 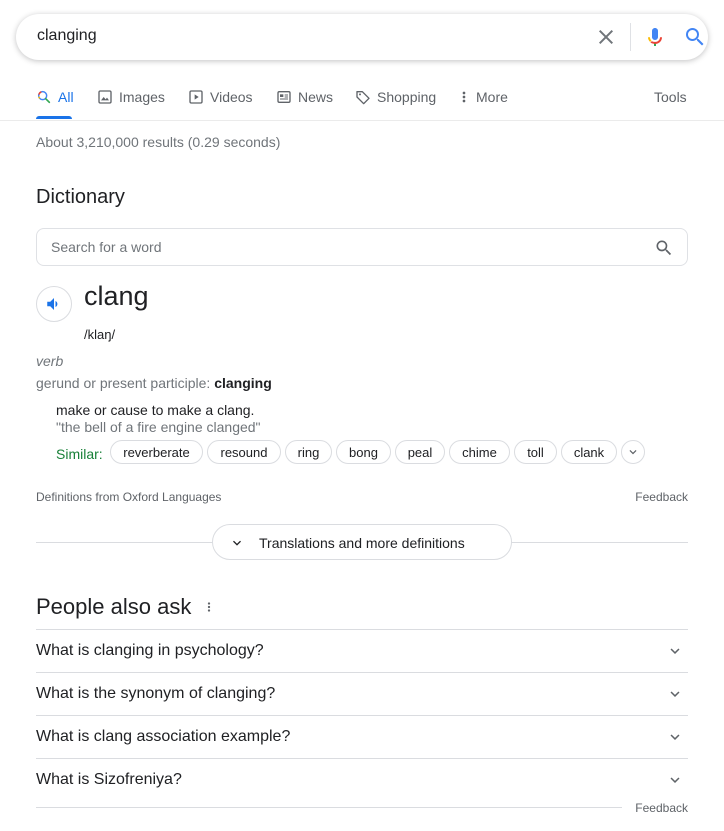 What do you see at coordinates (362, 736) in the screenshot?
I see `question-row: What is clang association example?` at bounding box center [362, 736].